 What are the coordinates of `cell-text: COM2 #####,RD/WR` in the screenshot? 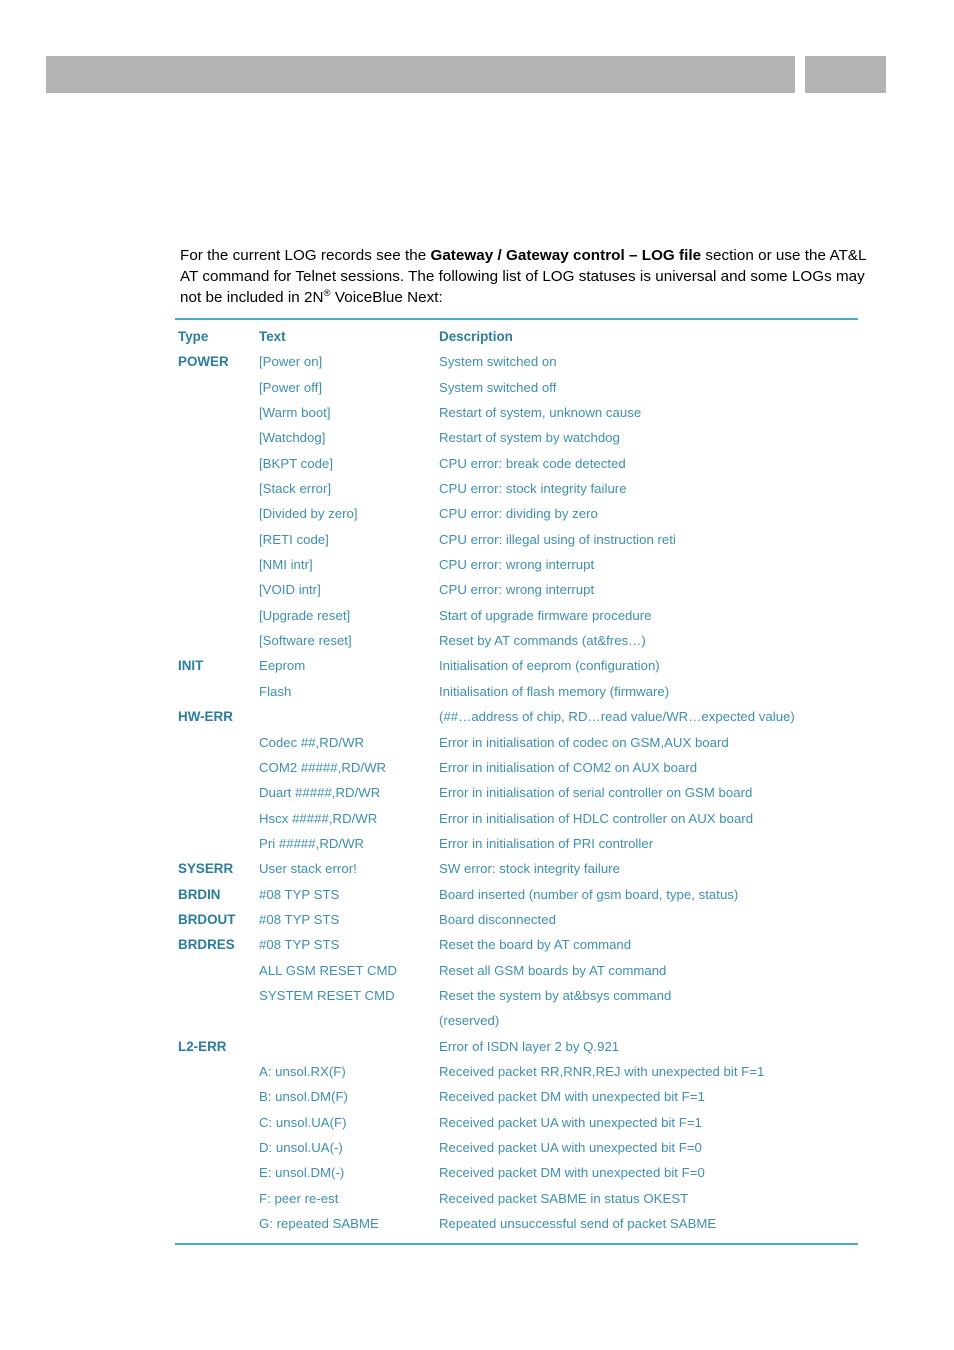 It's located at (323, 767).